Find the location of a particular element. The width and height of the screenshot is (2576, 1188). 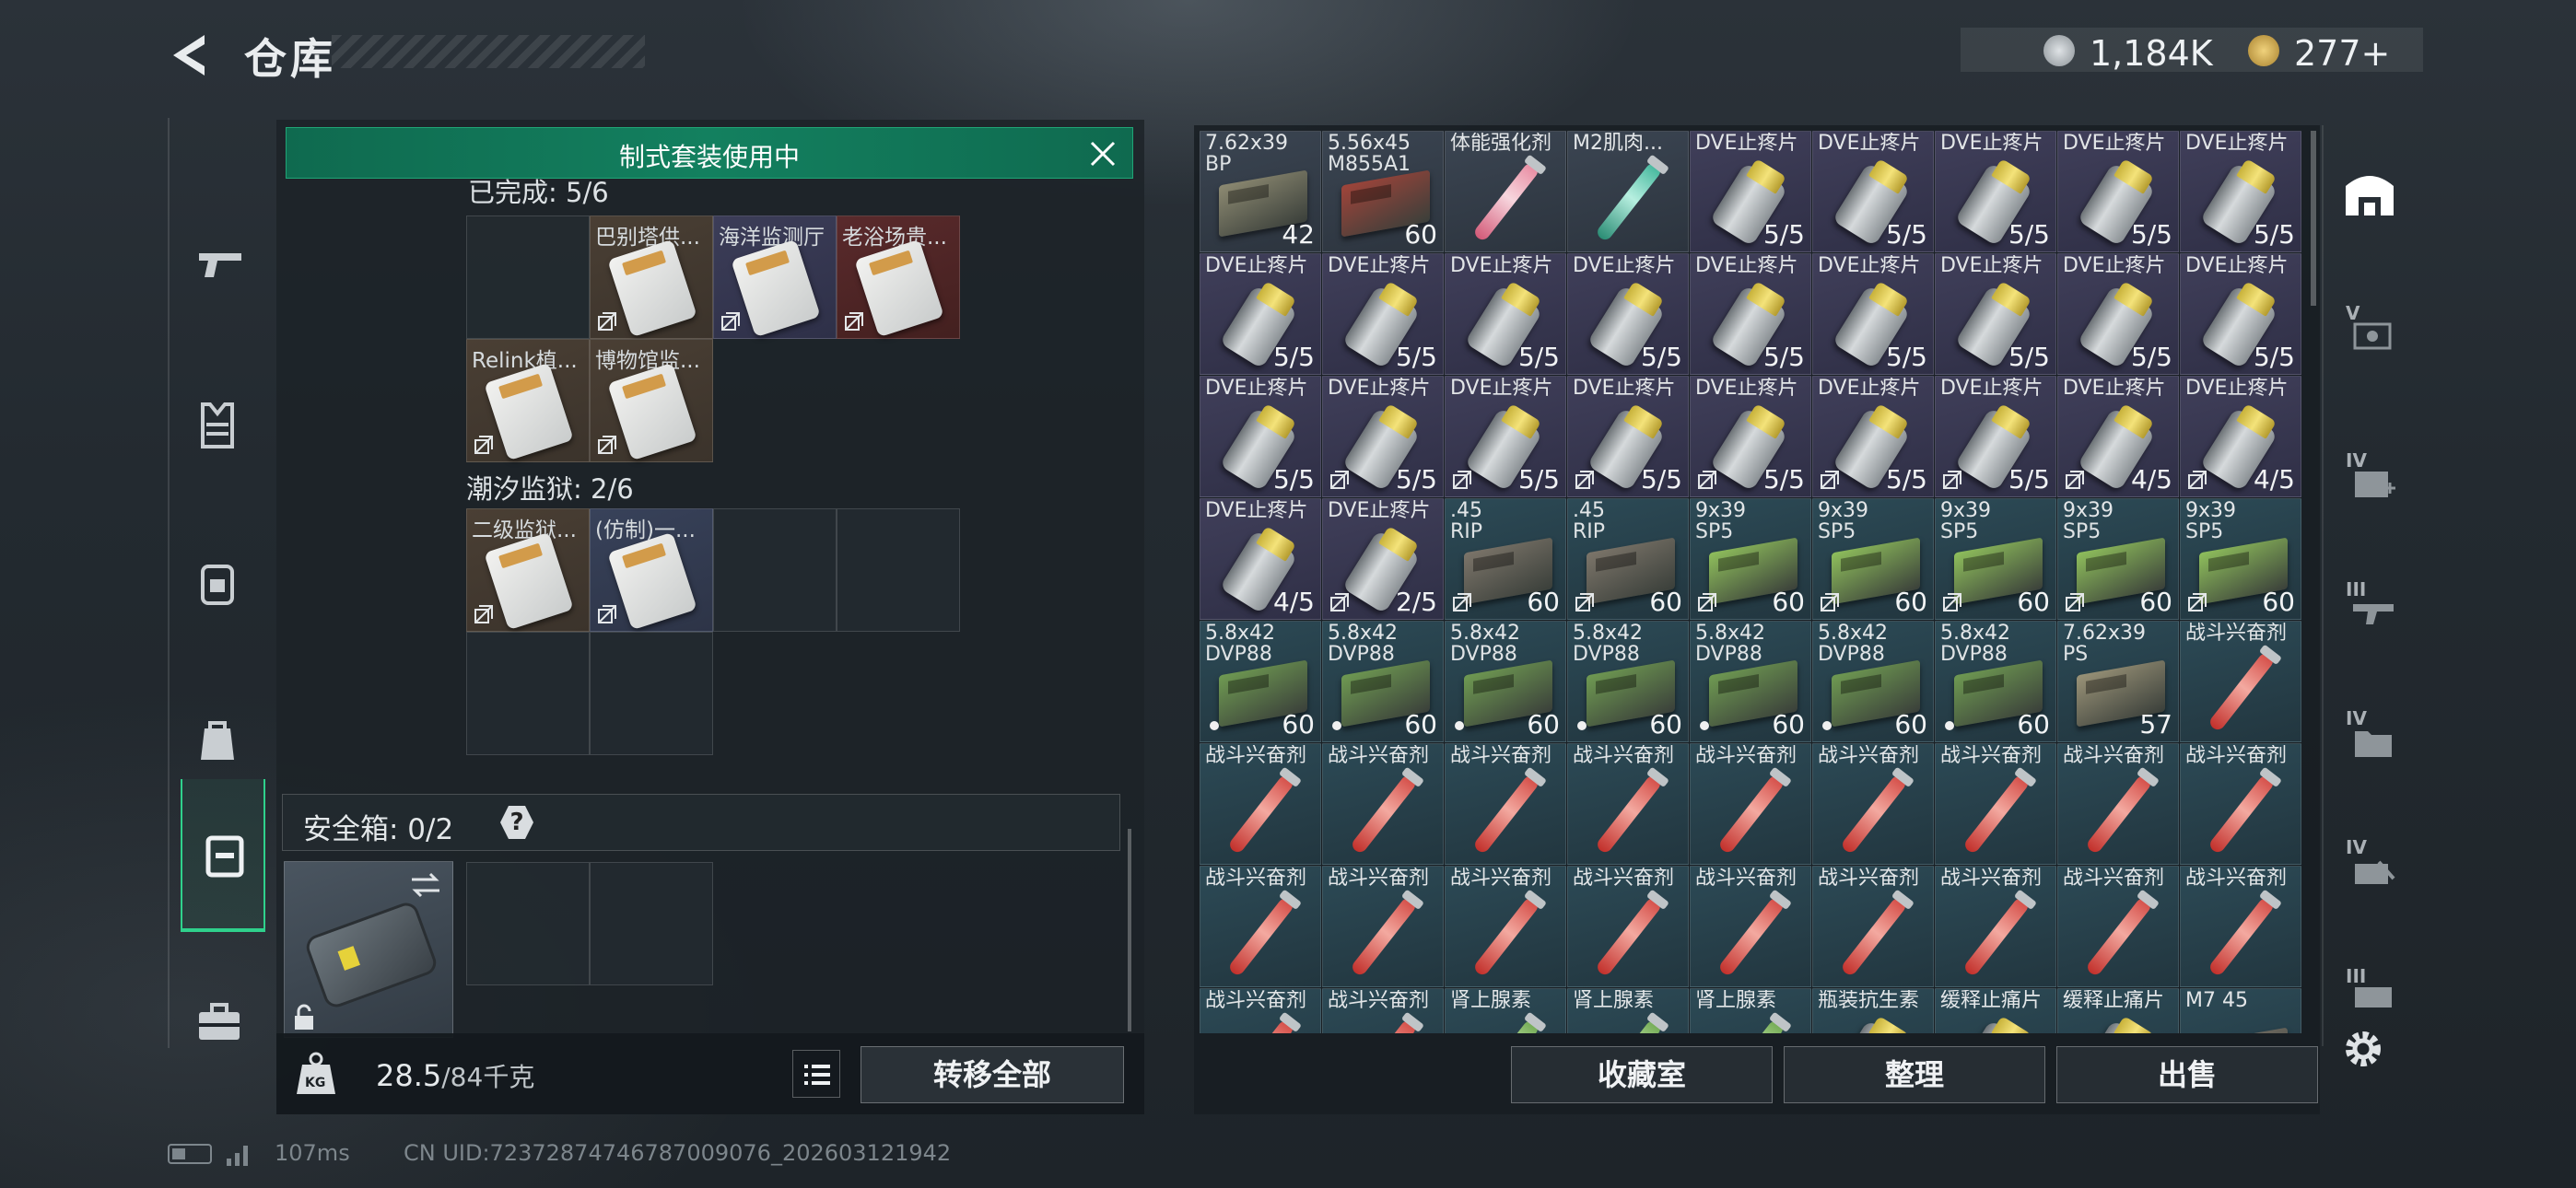

nav-armor is located at coordinates (216, 425).